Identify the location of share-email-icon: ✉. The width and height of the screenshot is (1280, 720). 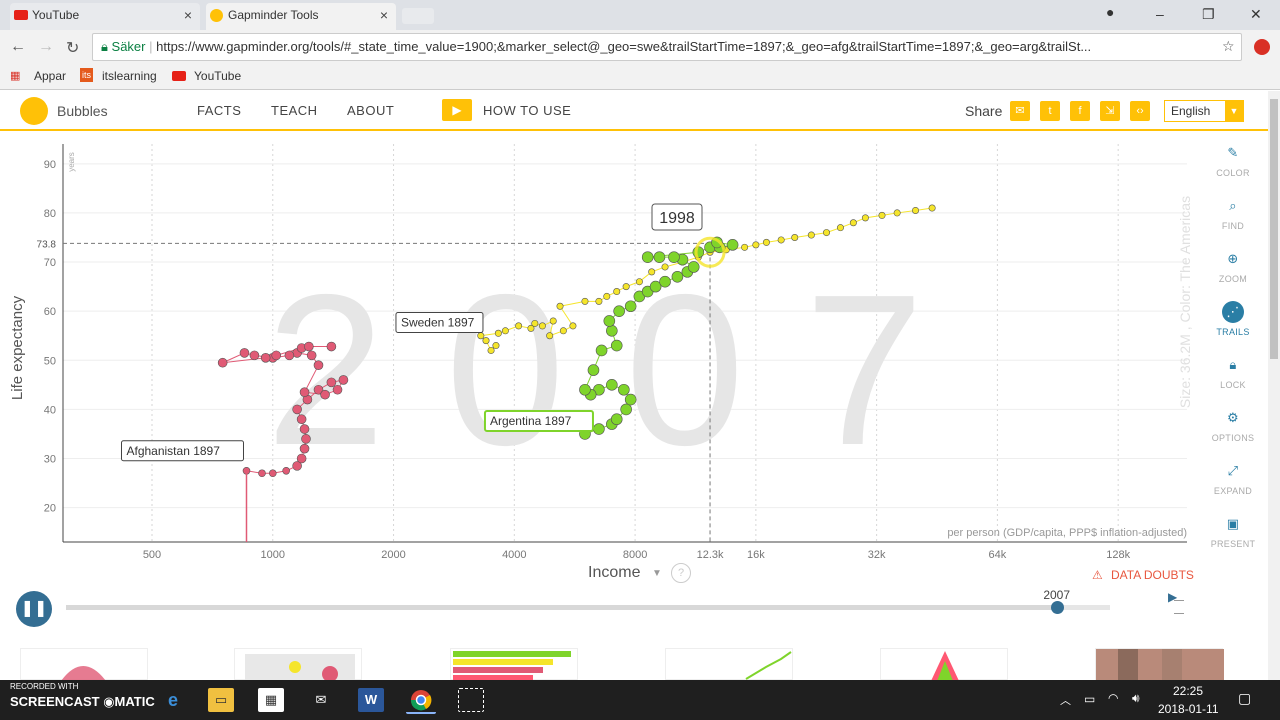
(1020, 111).